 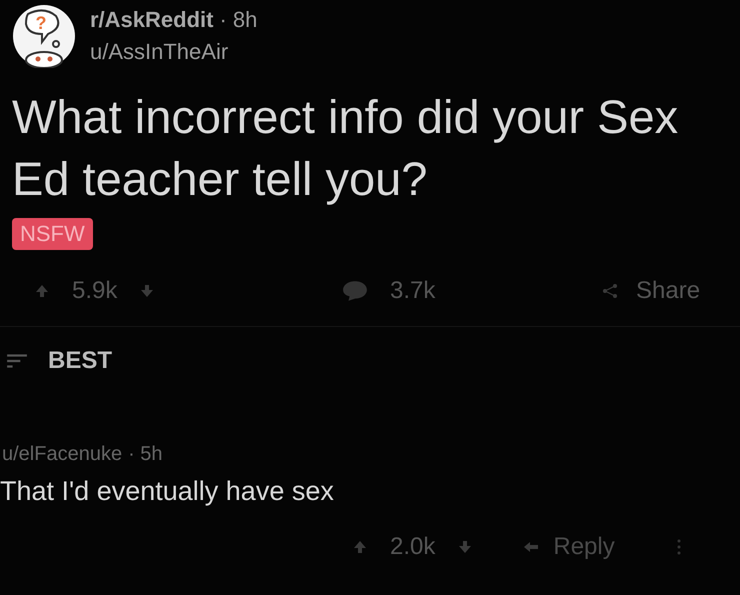 I want to click on post-age: · 8h, so click(x=238, y=19).